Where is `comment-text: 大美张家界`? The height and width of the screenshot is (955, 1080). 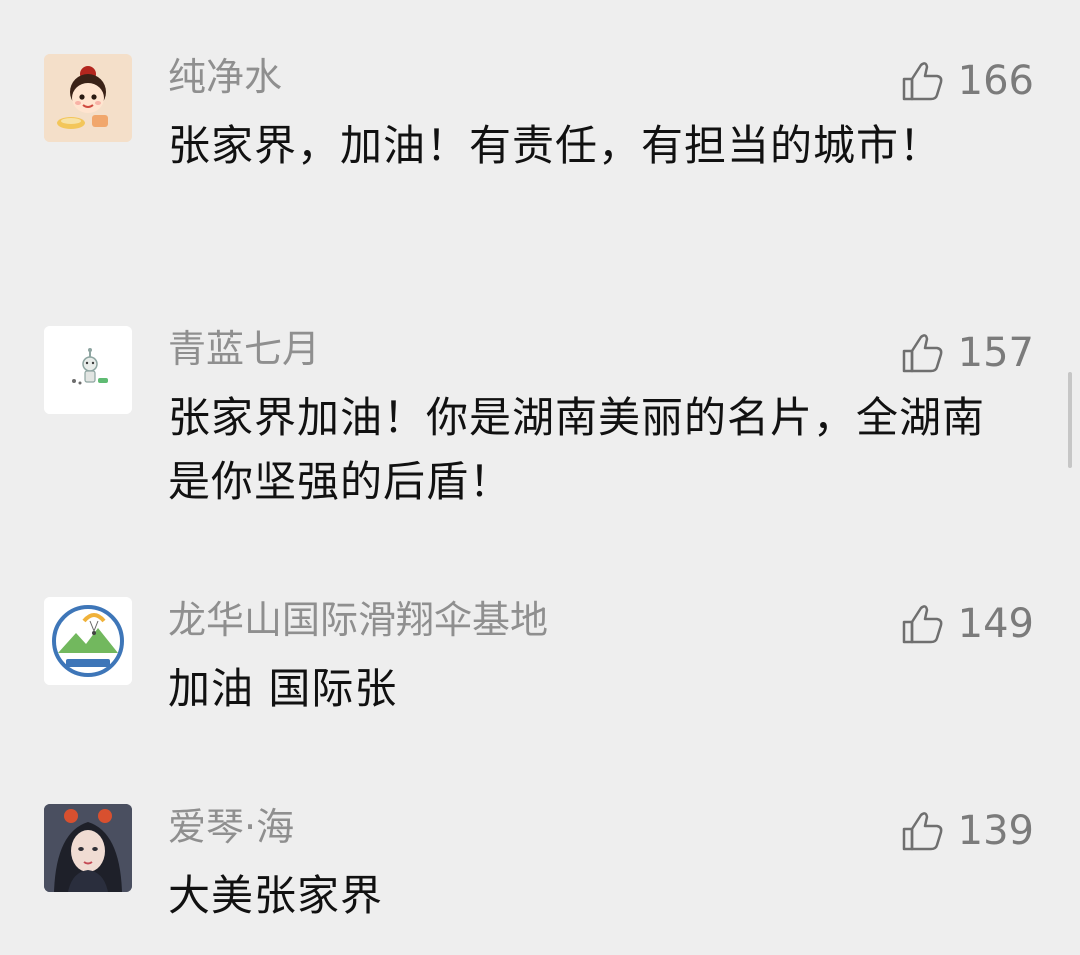
comment-text: 大美张家界 is located at coordinates (276, 895).